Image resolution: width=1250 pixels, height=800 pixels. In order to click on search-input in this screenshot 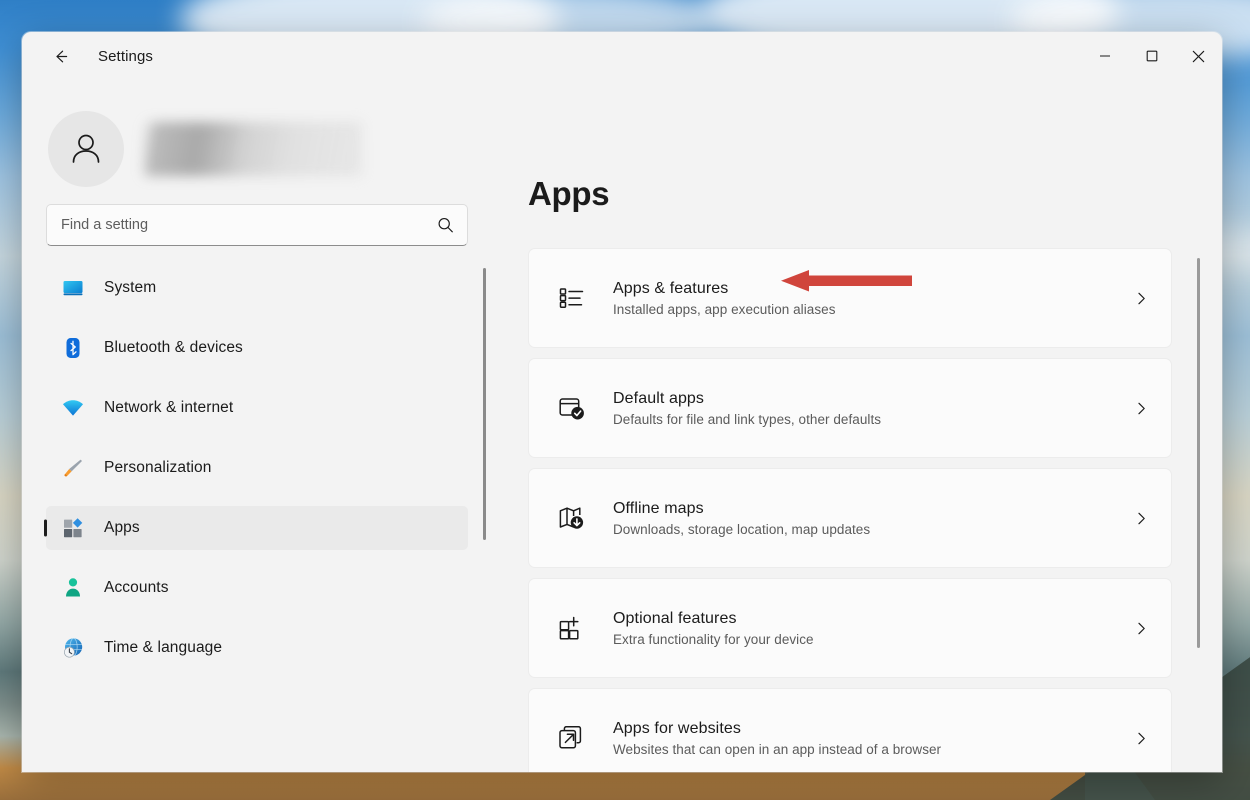, I will do `click(257, 225)`.